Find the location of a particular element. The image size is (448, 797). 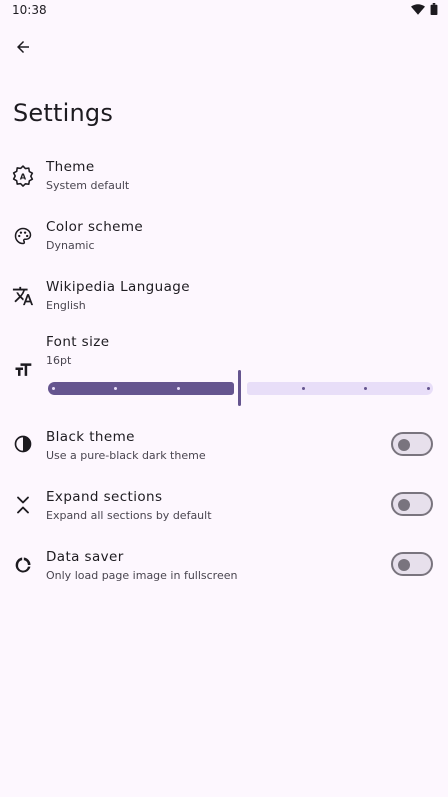

translate-icon is located at coordinates (23, 296).